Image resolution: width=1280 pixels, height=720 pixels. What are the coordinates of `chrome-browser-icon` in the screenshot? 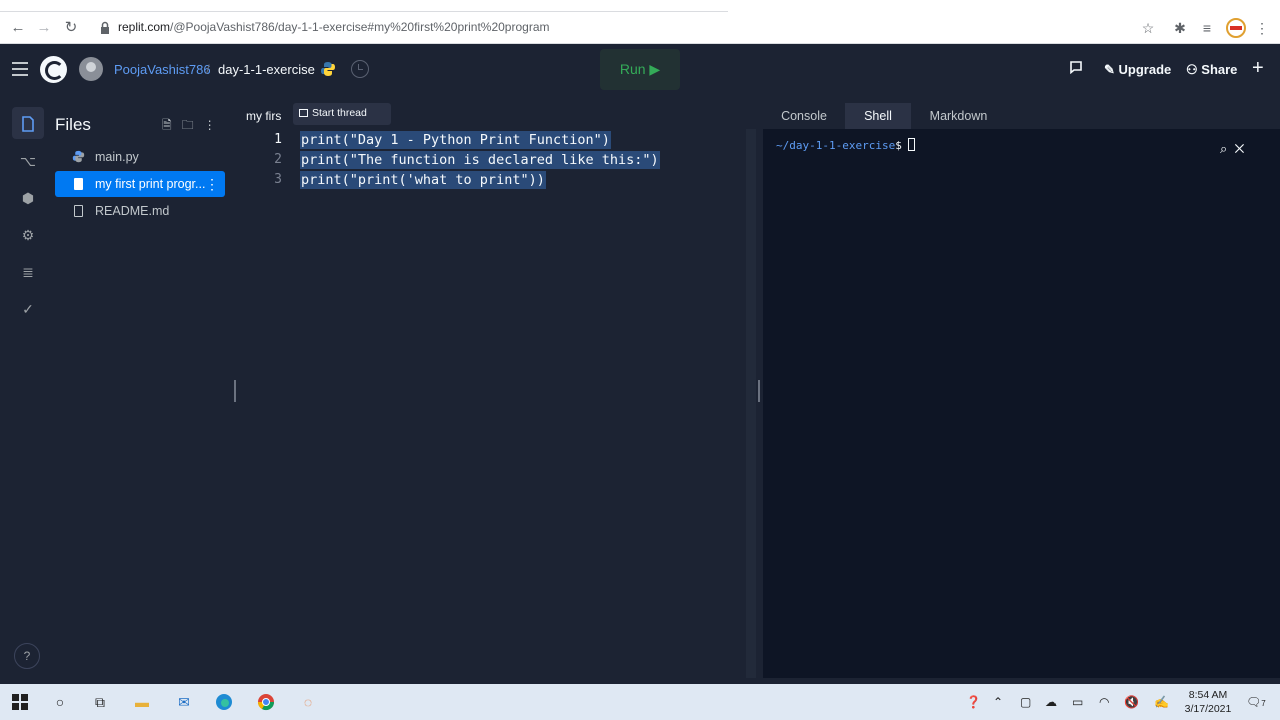 It's located at (266, 702).